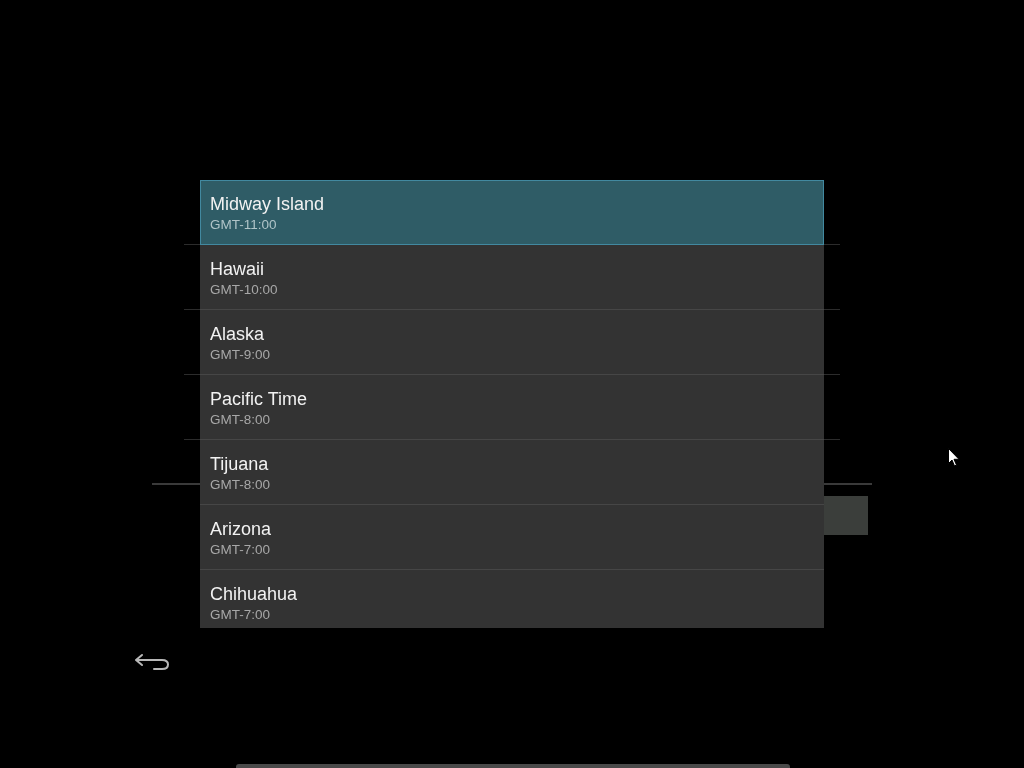  What do you see at coordinates (240, 355) in the screenshot?
I see `timezone-offset: GMT-9:00` at bounding box center [240, 355].